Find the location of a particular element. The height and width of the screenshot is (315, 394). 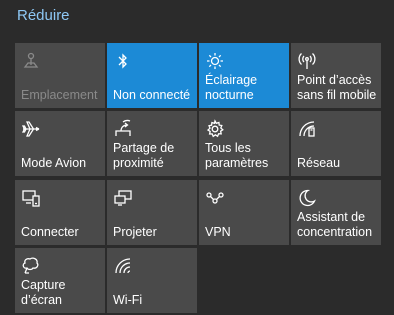

wifi-icon is located at coordinates (123, 266).